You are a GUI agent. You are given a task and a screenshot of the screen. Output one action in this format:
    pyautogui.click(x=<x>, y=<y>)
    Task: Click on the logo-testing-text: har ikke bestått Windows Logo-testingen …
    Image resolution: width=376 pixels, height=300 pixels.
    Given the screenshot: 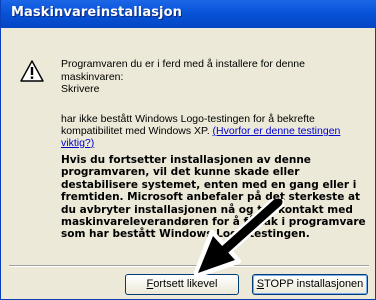 What is the action you would take?
    pyautogui.click(x=213, y=131)
    